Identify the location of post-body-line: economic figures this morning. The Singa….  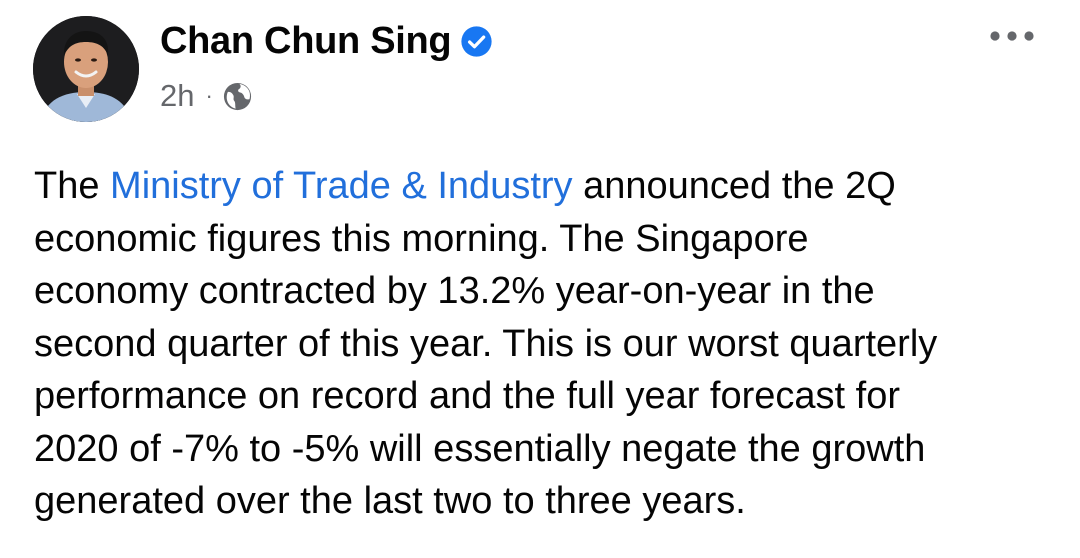
(421, 238).